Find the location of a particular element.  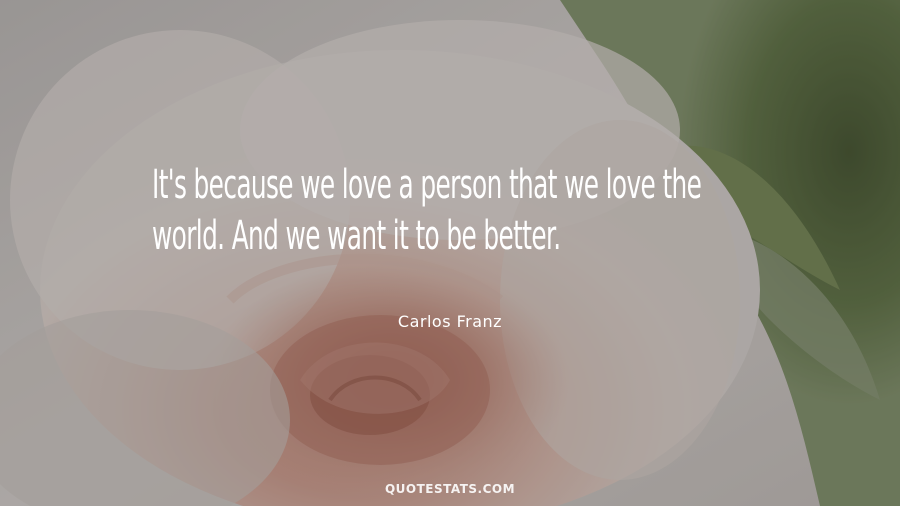

site-watermark: QUOTESTATS.COM is located at coordinates (450, 489).